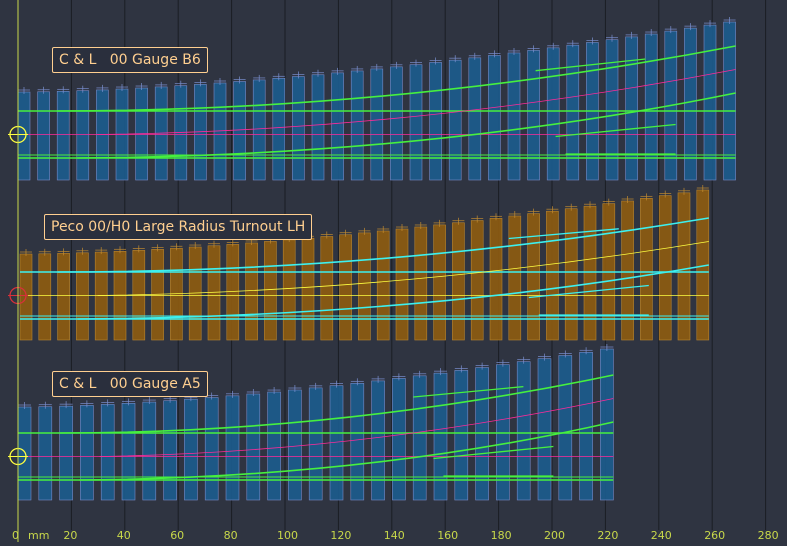 This screenshot has height=546, width=787. What do you see at coordinates (287, 535) in the screenshot?
I see `axis-tick-label: 100` at bounding box center [287, 535].